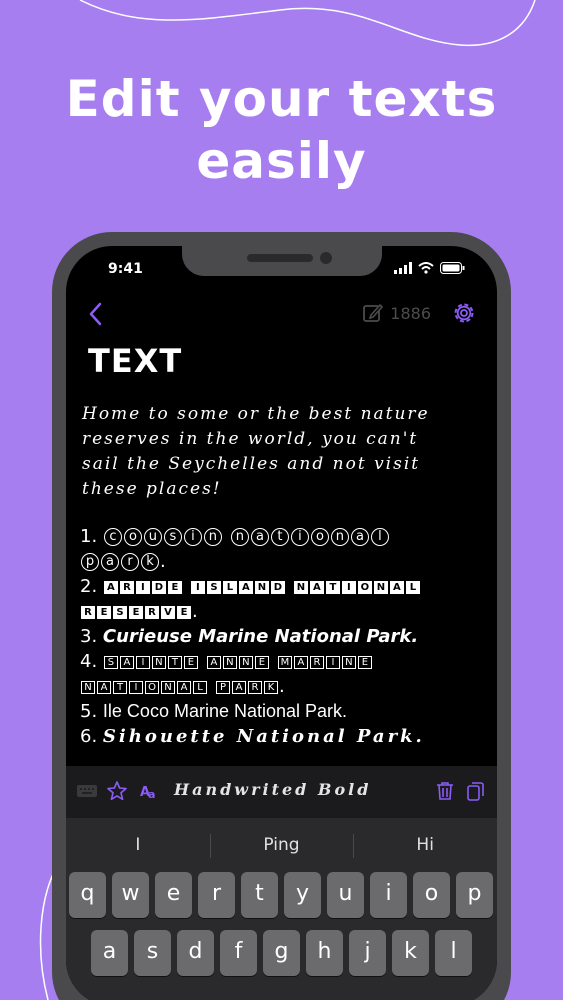 The image size is (563, 1000). Describe the element at coordinates (345, 895) in the screenshot. I see `key-u: u` at that location.